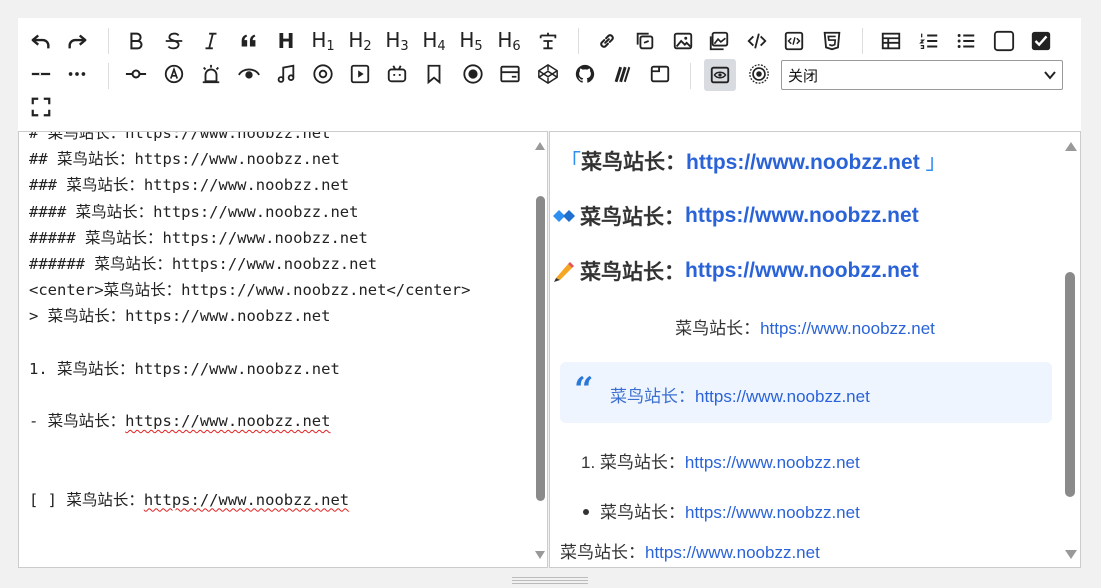 This screenshot has width=1101, height=588. What do you see at coordinates (77, 421) in the screenshot?
I see `editor-list-prefix: - 菜鸟站长：` at bounding box center [77, 421].